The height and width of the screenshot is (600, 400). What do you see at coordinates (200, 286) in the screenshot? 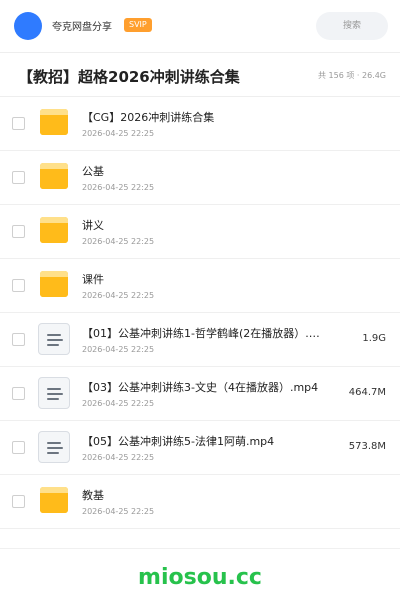
I see `list-item: 课件 2026-04-25 22:25` at bounding box center [200, 286].